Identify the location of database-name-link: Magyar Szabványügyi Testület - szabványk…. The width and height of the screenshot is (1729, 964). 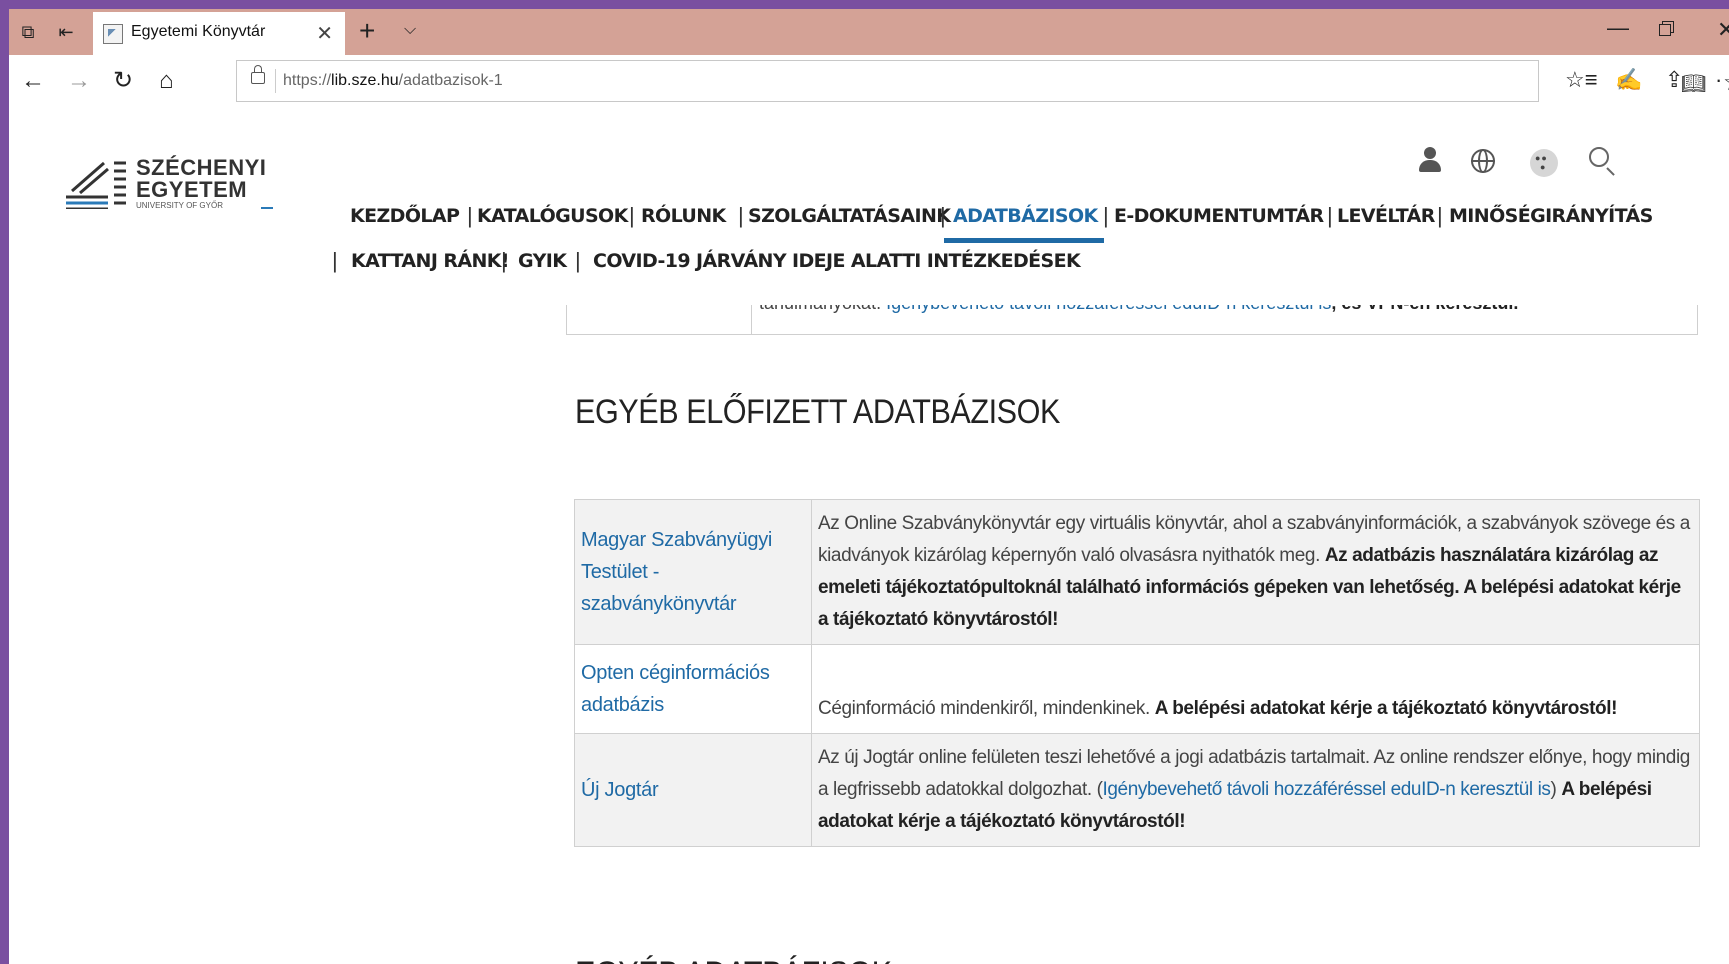
(693, 572).